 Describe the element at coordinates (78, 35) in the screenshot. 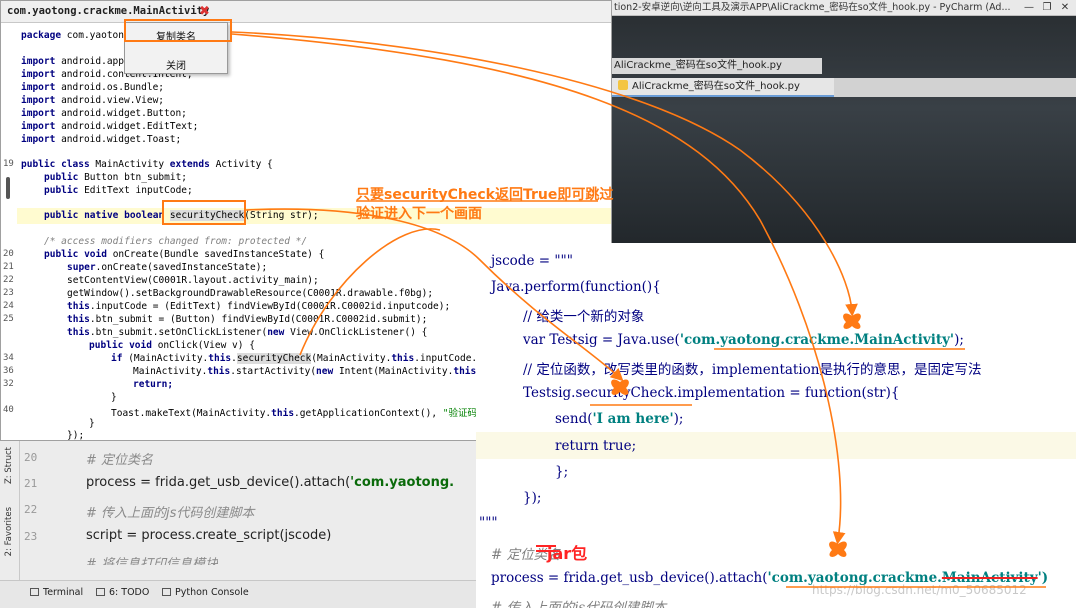

I see `code-line: package com.yaotong.` at that location.